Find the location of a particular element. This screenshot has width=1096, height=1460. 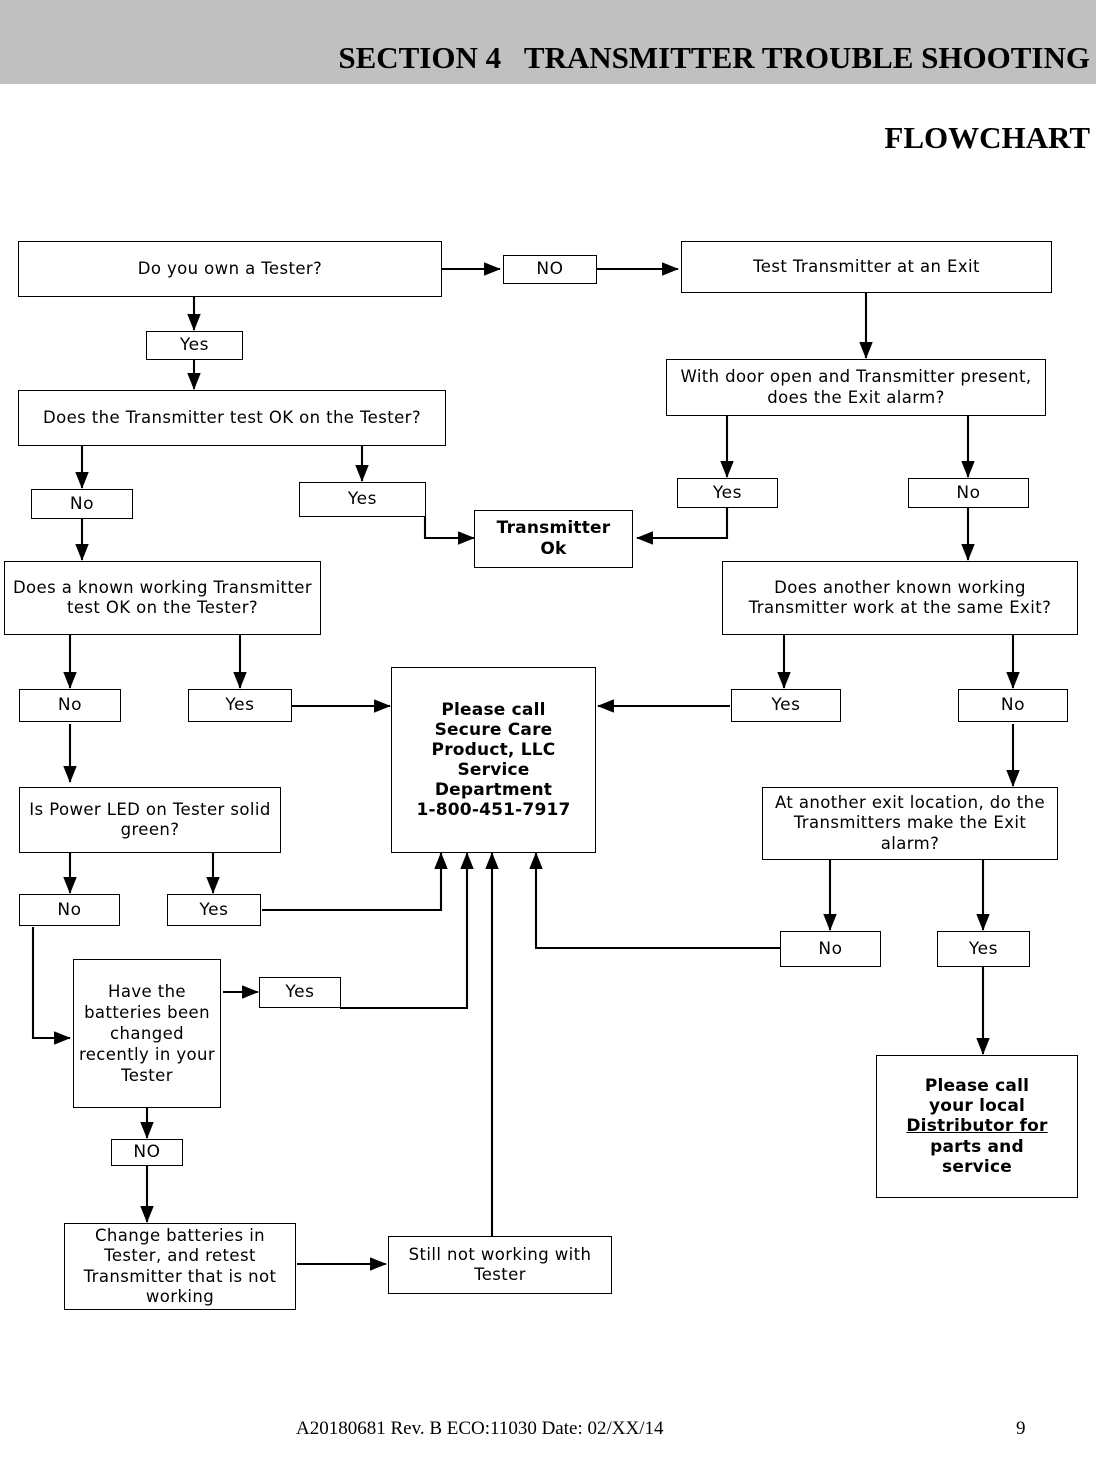

label-no-power-led: No is located at coordinates (69, 910).